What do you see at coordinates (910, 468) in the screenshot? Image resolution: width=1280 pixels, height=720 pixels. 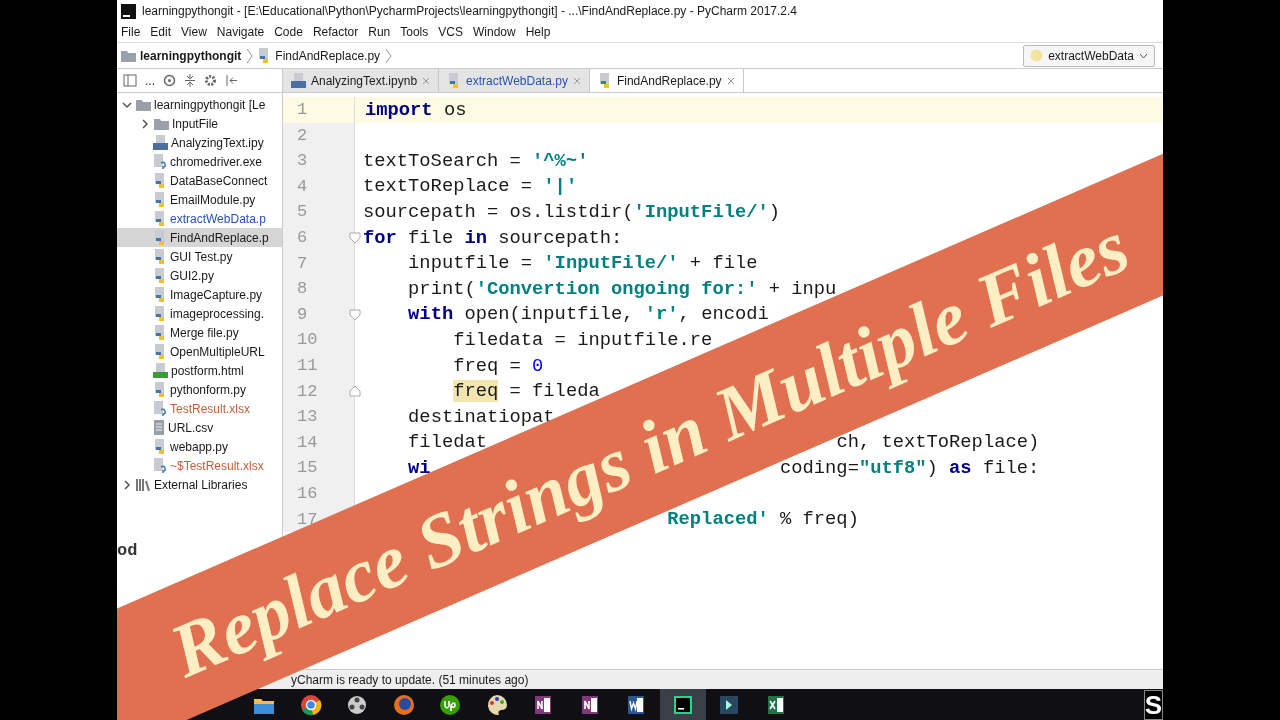 I see `code-line: coding="utf8") as file:` at bounding box center [910, 468].